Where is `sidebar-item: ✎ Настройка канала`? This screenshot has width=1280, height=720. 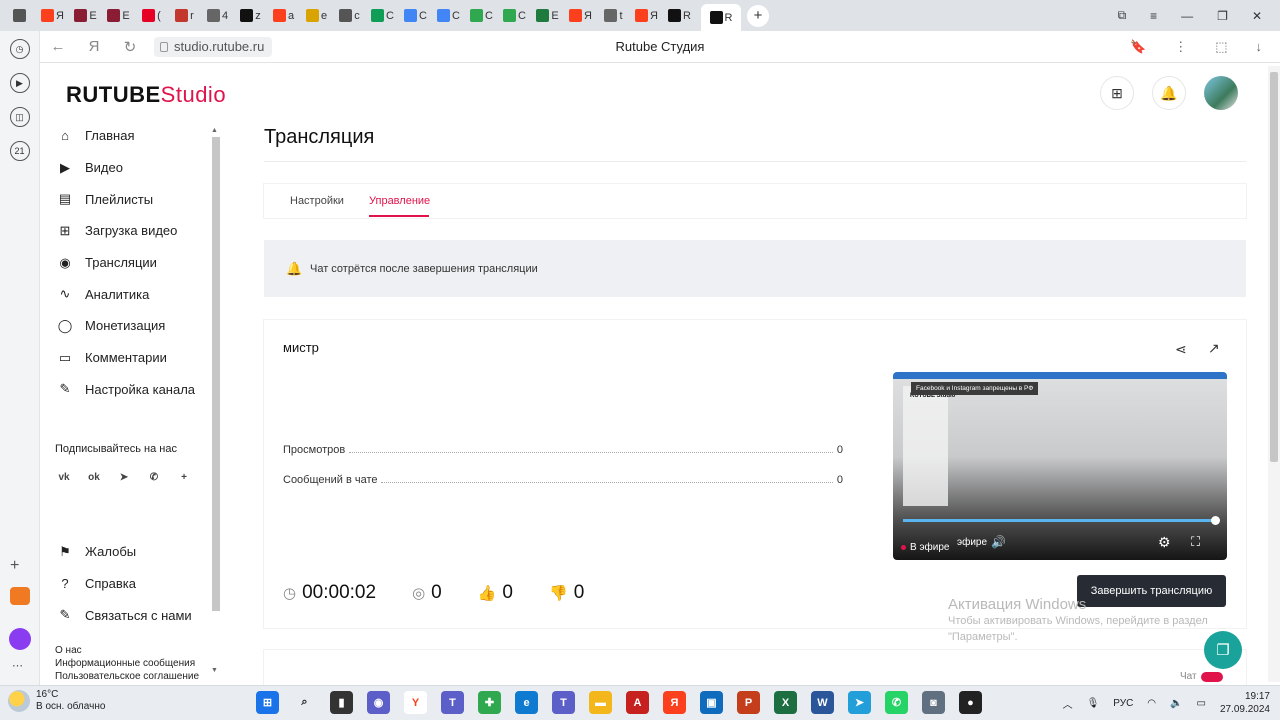 sidebar-item: ✎ Настройка канала is located at coordinates (125, 390).